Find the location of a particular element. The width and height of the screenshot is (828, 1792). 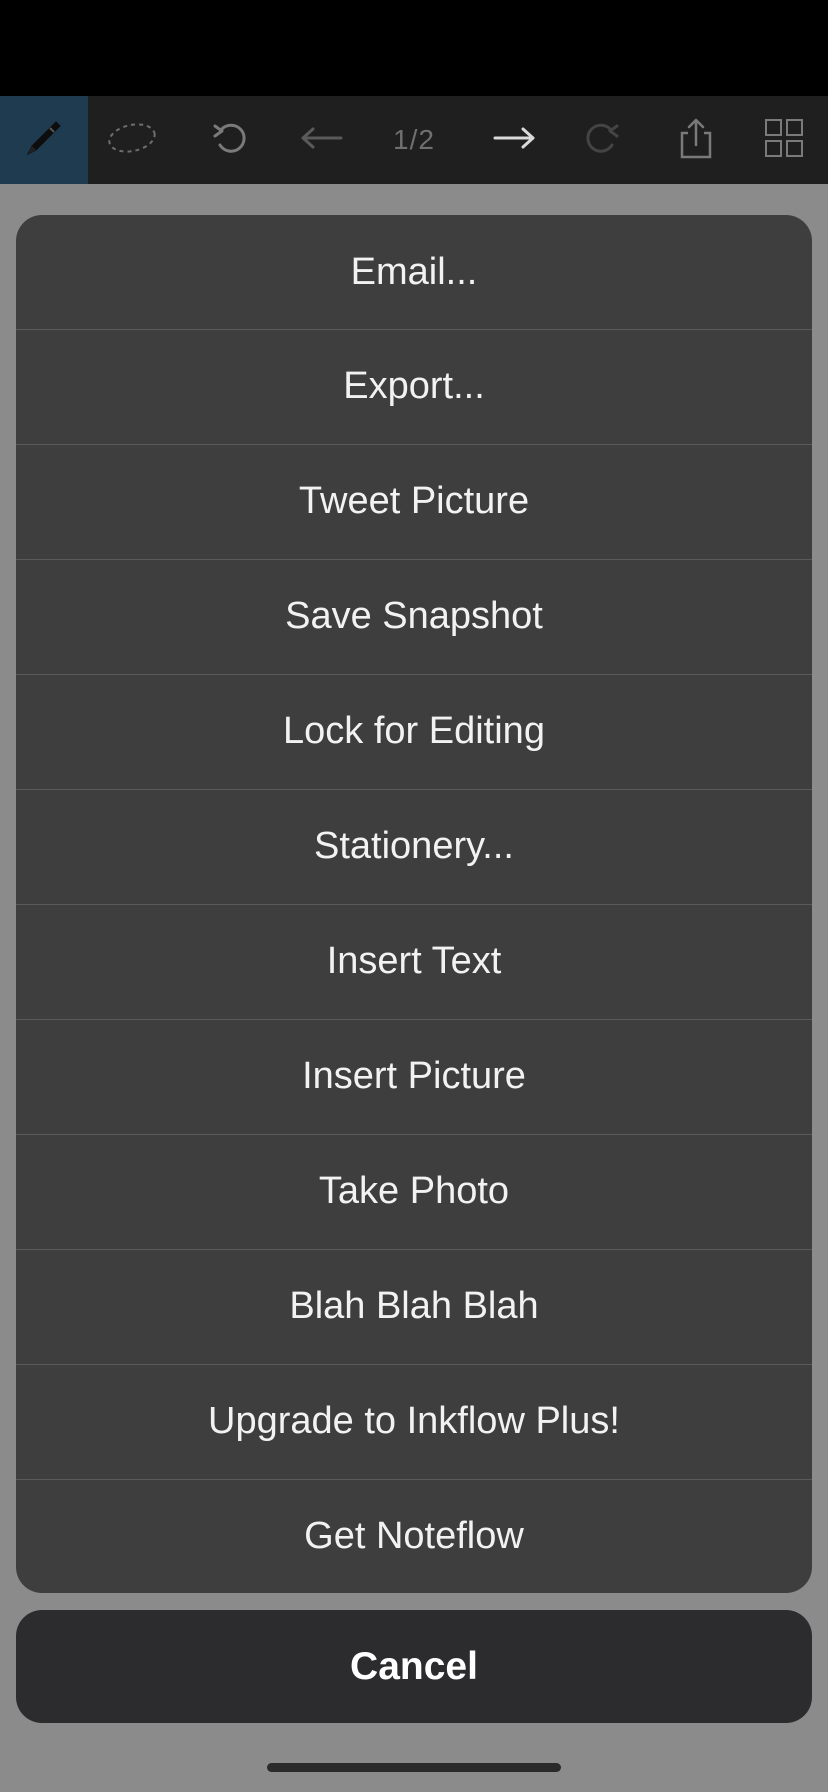

action-get-noteflow: Get Noteflow is located at coordinates (414, 1536).